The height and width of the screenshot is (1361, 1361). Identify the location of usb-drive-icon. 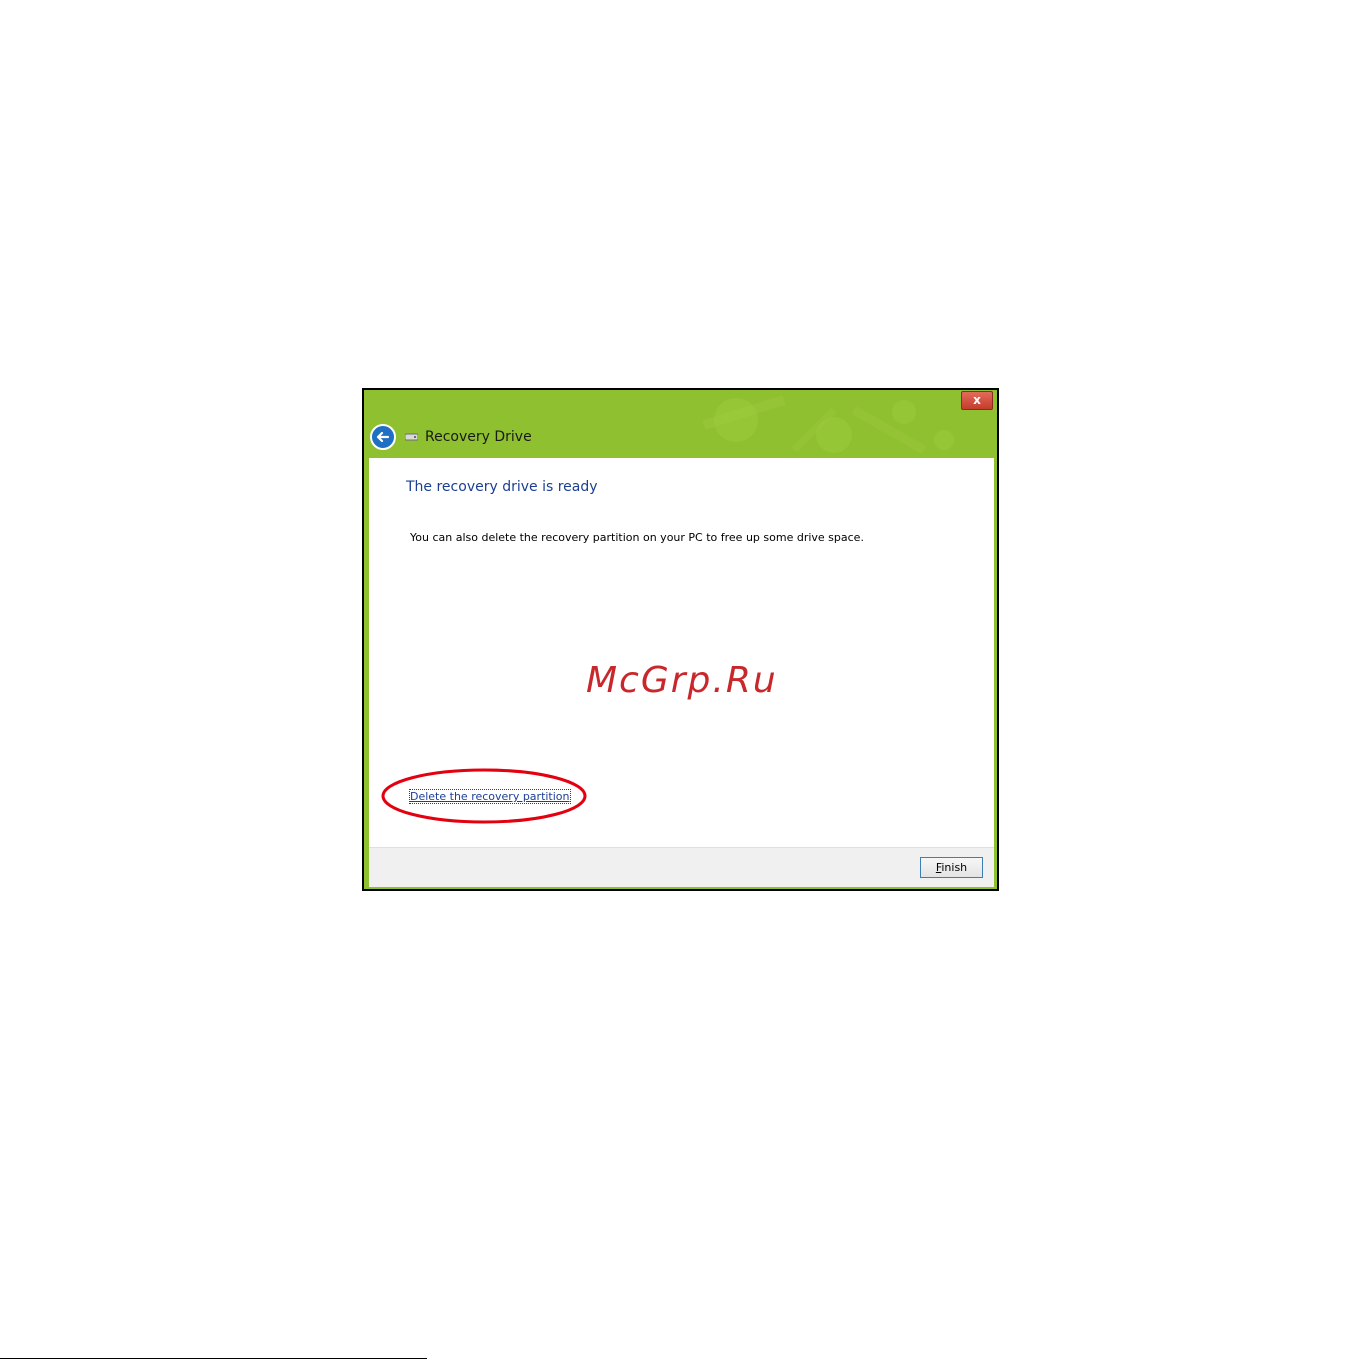
(411, 437).